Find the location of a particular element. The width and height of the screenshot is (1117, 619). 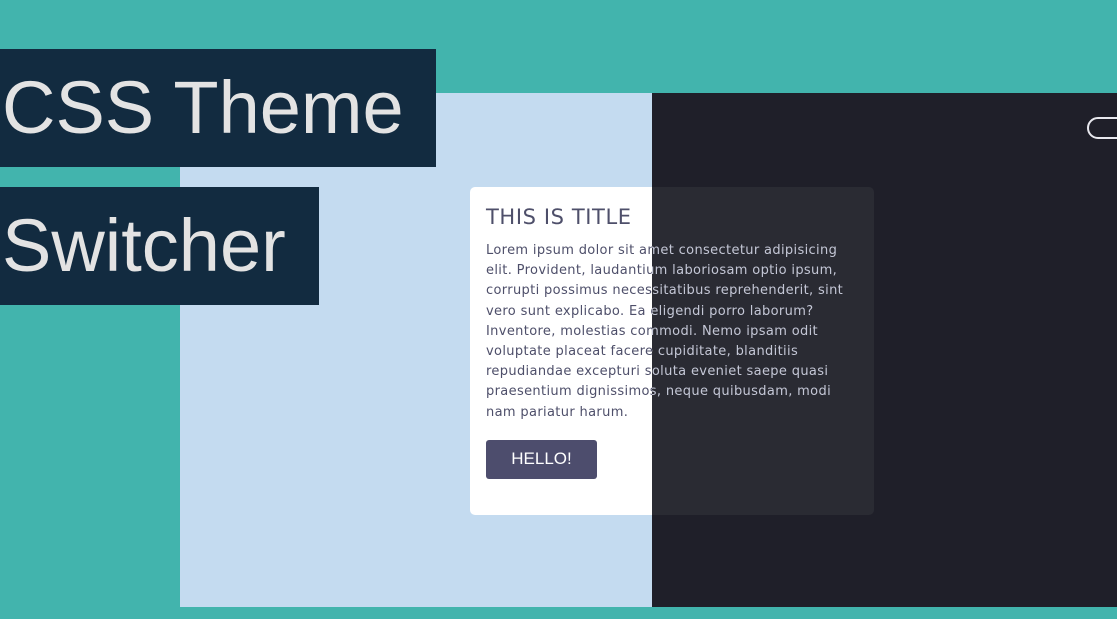

headline-line-1: CSS Theme is located at coordinates (218, 108).